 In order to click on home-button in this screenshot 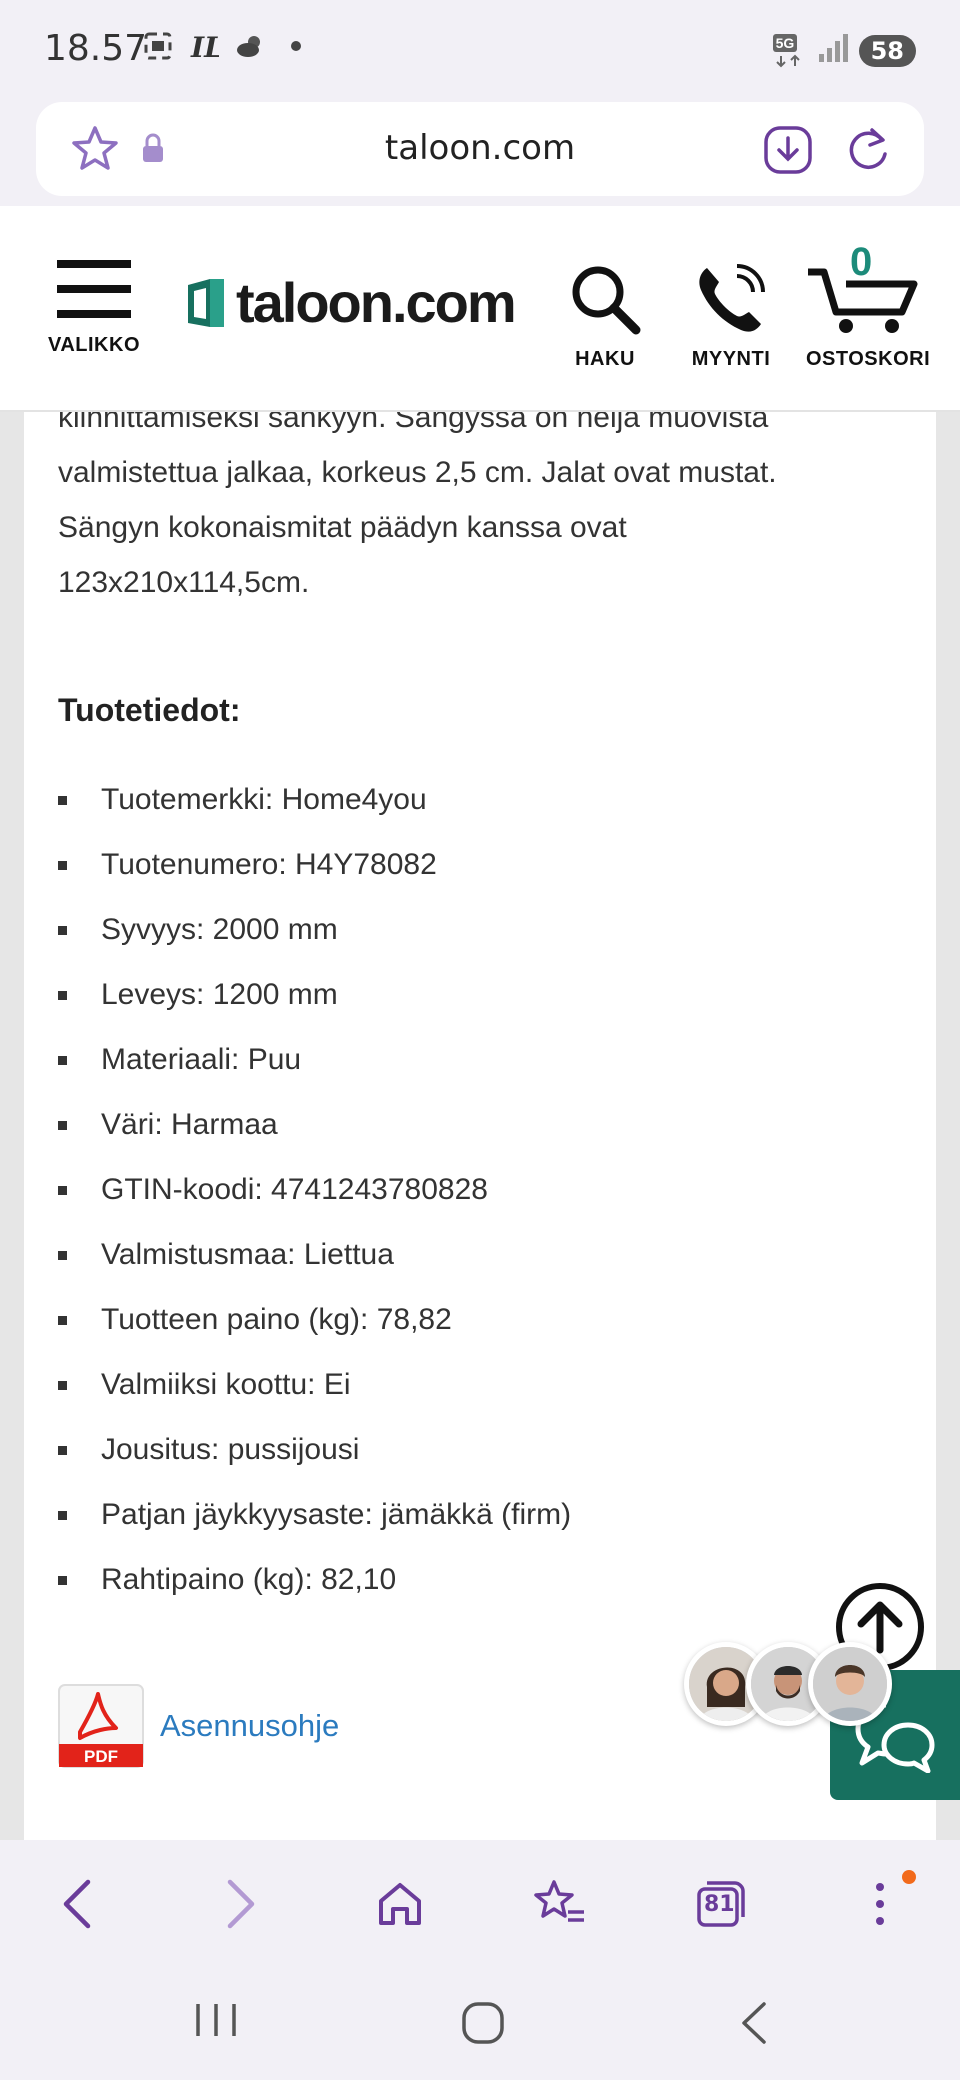, I will do `click(400, 1904)`.